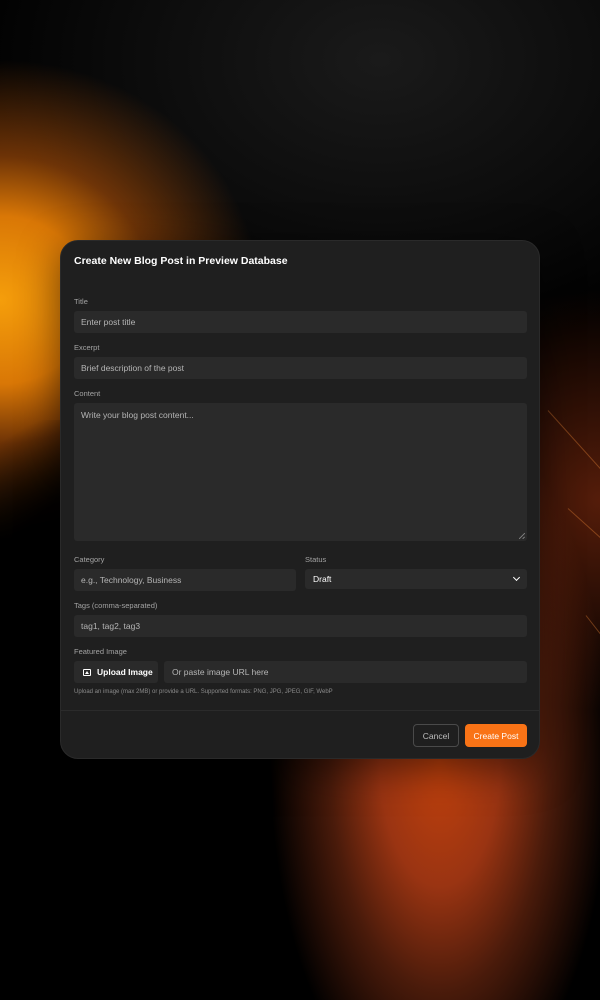 The height and width of the screenshot is (1000, 600). Describe the element at coordinates (300, 710) in the screenshot. I see `footer-divider` at that location.